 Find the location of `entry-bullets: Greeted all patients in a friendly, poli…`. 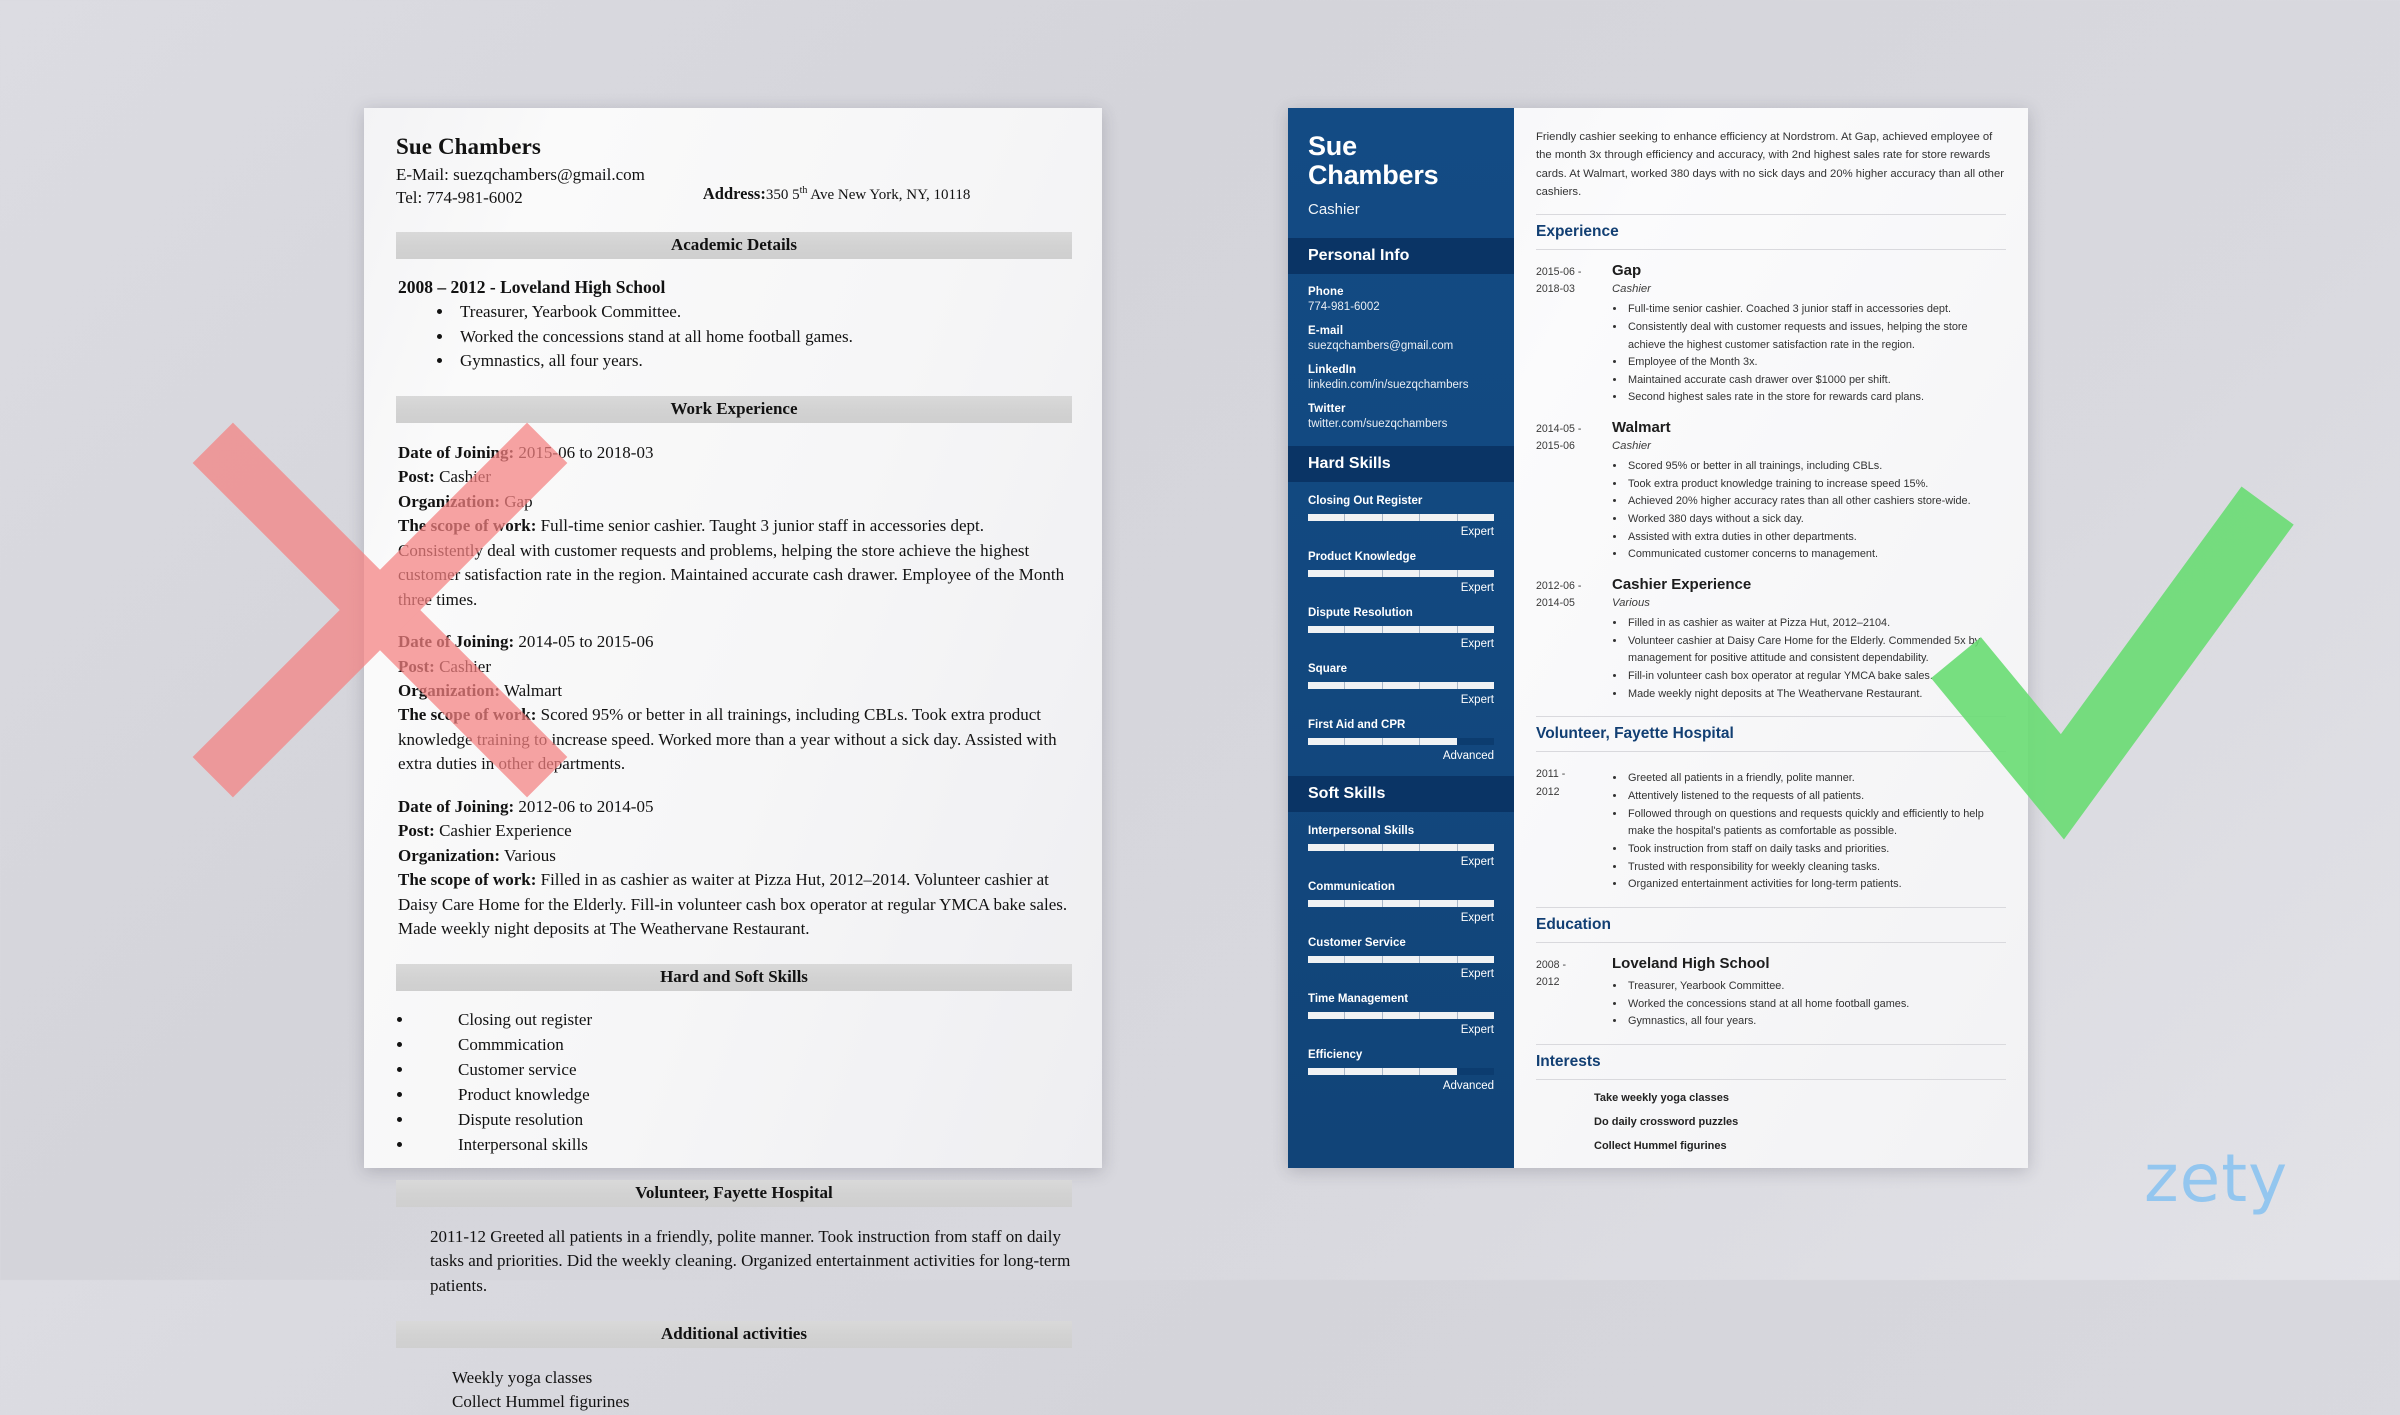

entry-bullets: Greeted all patients in a friendly, poli… is located at coordinates (1816, 832).